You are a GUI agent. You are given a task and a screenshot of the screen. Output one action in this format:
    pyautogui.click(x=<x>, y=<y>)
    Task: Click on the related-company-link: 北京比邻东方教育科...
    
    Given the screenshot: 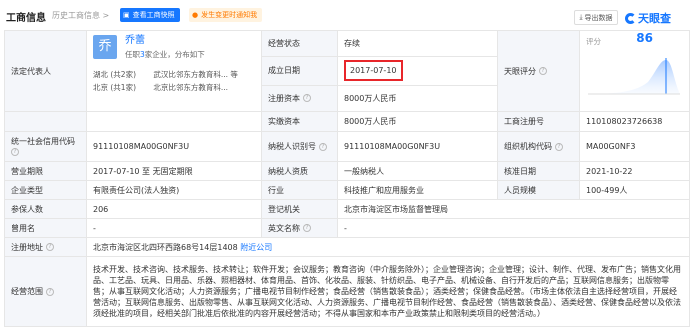 What is the action you would take?
    pyautogui.click(x=190, y=87)
    